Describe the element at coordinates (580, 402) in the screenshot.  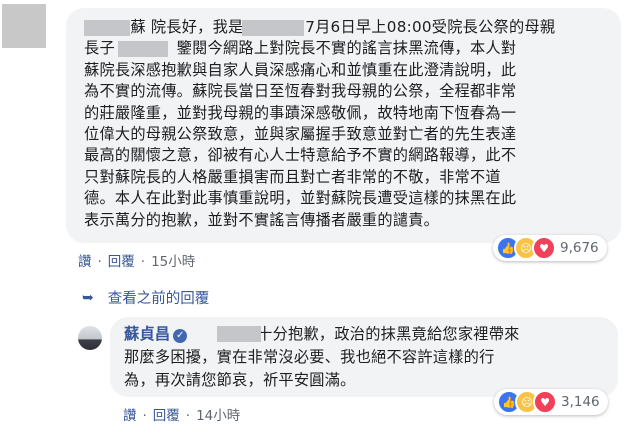
I see `reply-reaction-count: 3,146` at that location.